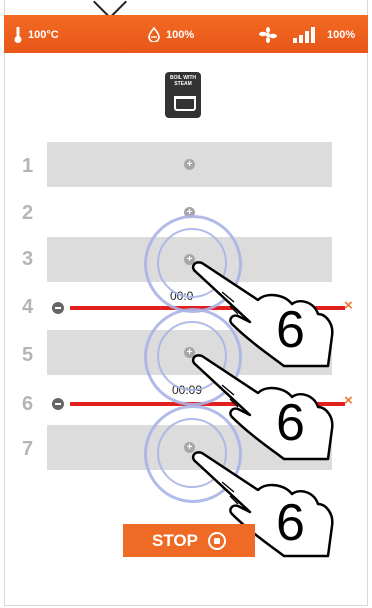  What do you see at coordinates (183, 95) in the screenshot?
I see `mode-icon-boil-with-steam: BOIL WITH STEAM` at bounding box center [183, 95].